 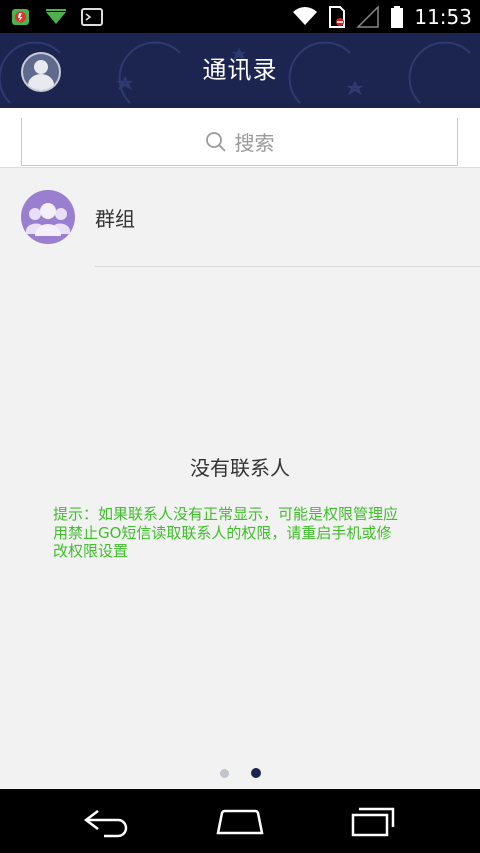 I want to click on app-header: 通讯录, so click(x=240, y=70).